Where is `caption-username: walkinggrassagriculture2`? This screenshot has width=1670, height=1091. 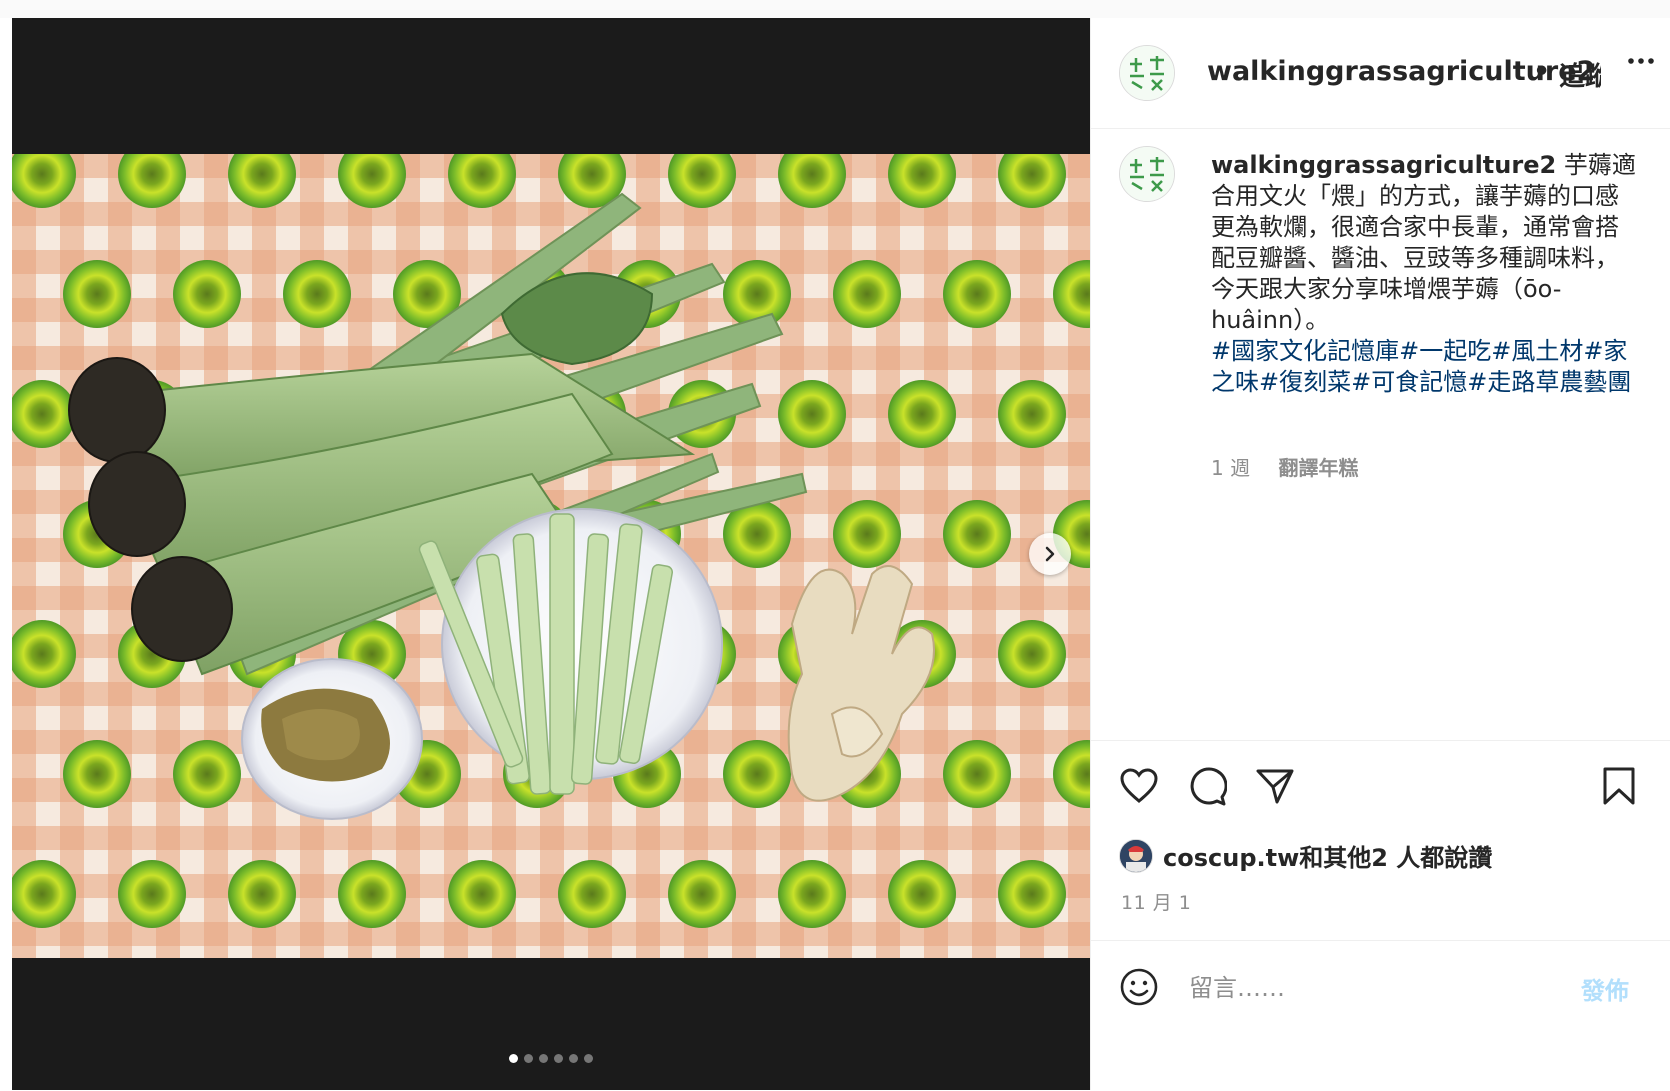
caption-username: walkinggrassagriculture2 is located at coordinates (1383, 165).